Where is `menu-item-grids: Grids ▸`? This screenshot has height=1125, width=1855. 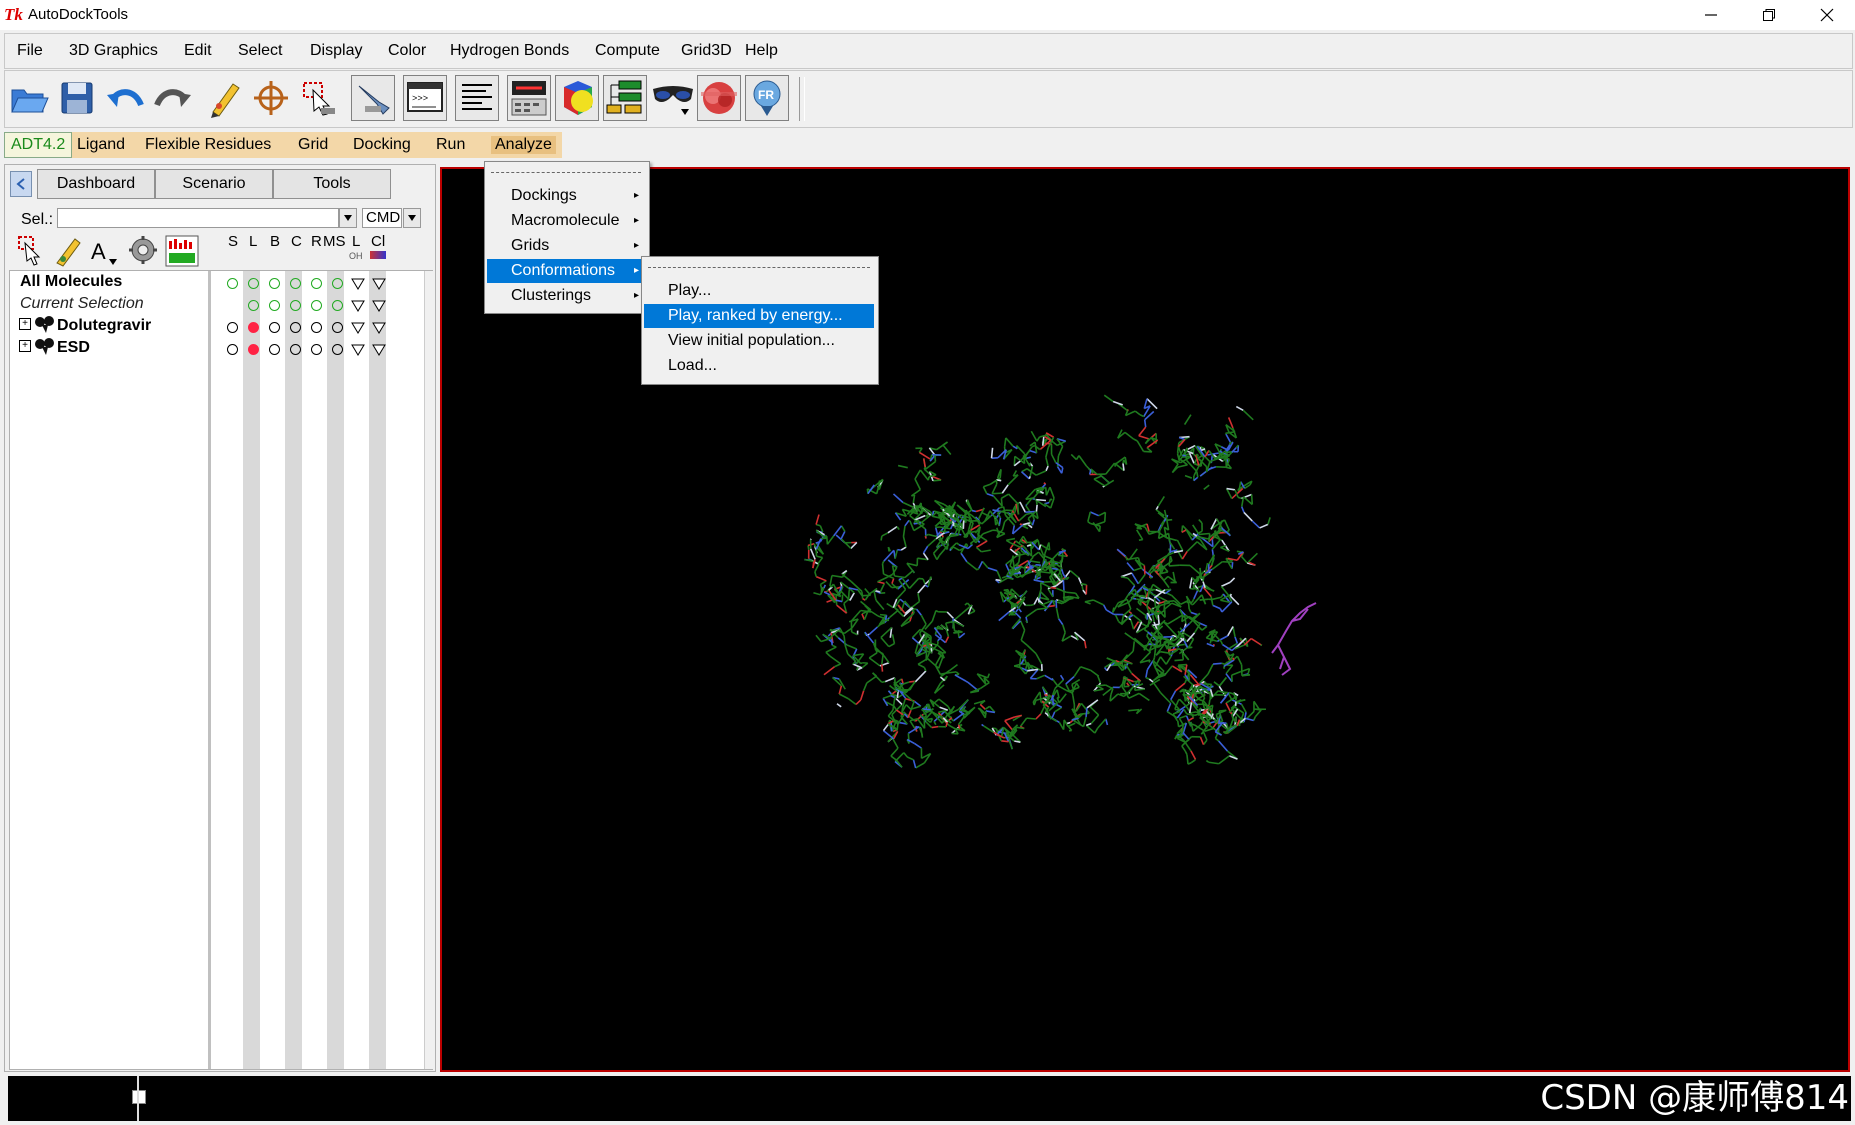
menu-item-grids: Grids ▸ is located at coordinates (566, 246).